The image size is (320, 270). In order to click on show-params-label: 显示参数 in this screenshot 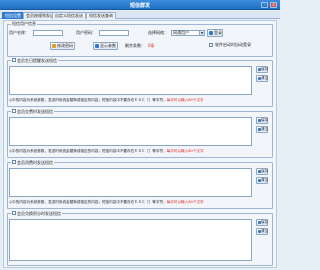, I will do `click(108, 45)`.